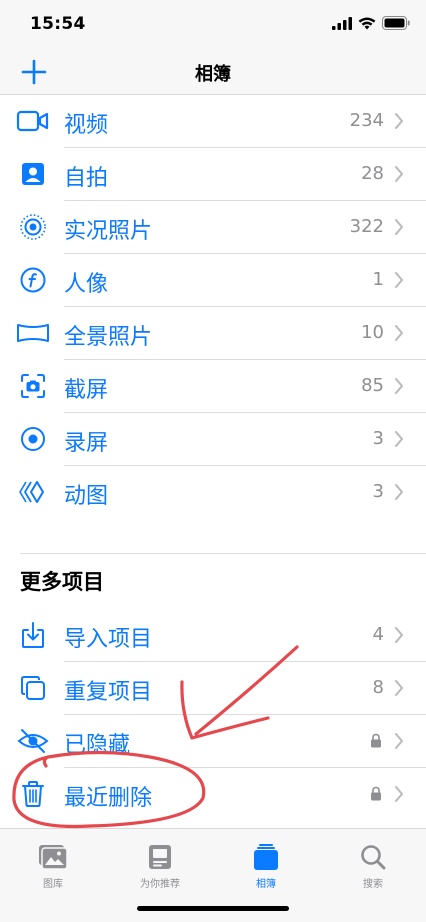 The height and width of the screenshot is (922, 426). What do you see at coordinates (33, 333) in the screenshot?
I see `panorama-icon` at bounding box center [33, 333].